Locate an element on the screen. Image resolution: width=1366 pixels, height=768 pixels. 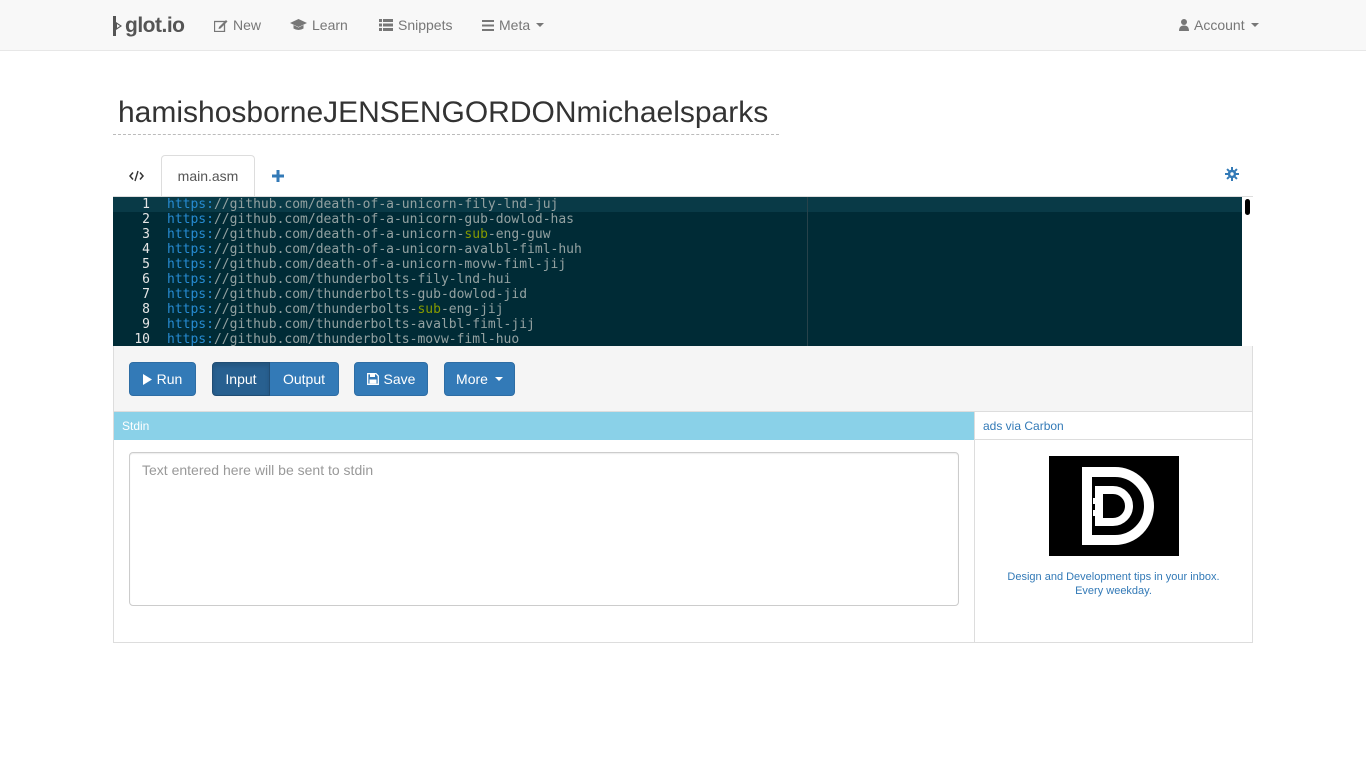
more-dropdown-button: More is located at coordinates (479, 379).